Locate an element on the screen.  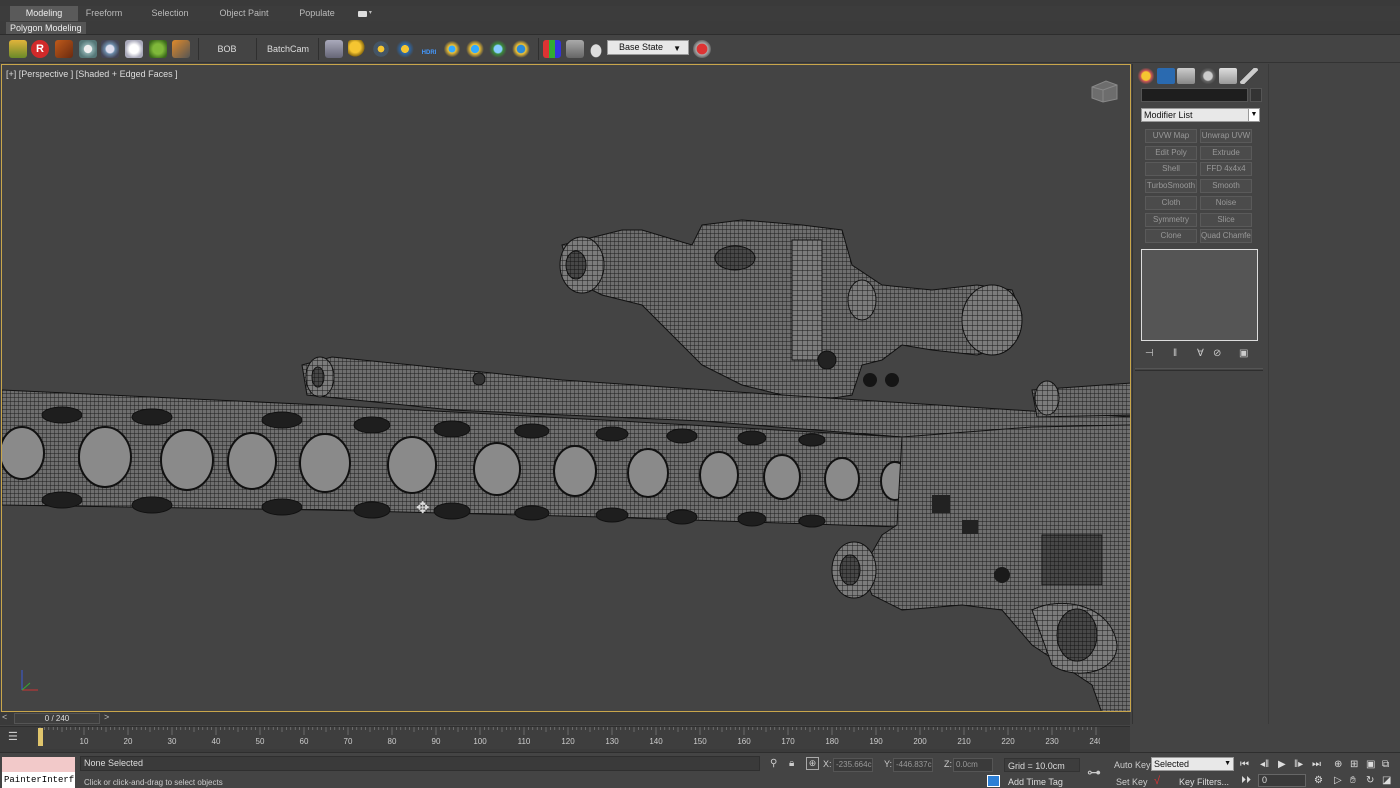
lock-selection-icon: 🔒︎ is located at coordinates (791, 763).